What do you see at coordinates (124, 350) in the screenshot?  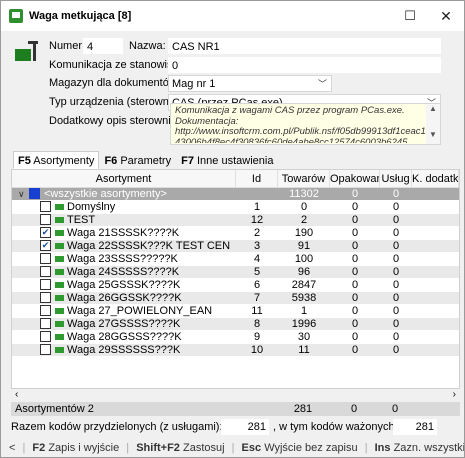 I see `asortyment-name: Waga 29SSSSSS???K` at bounding box center [124, 350].